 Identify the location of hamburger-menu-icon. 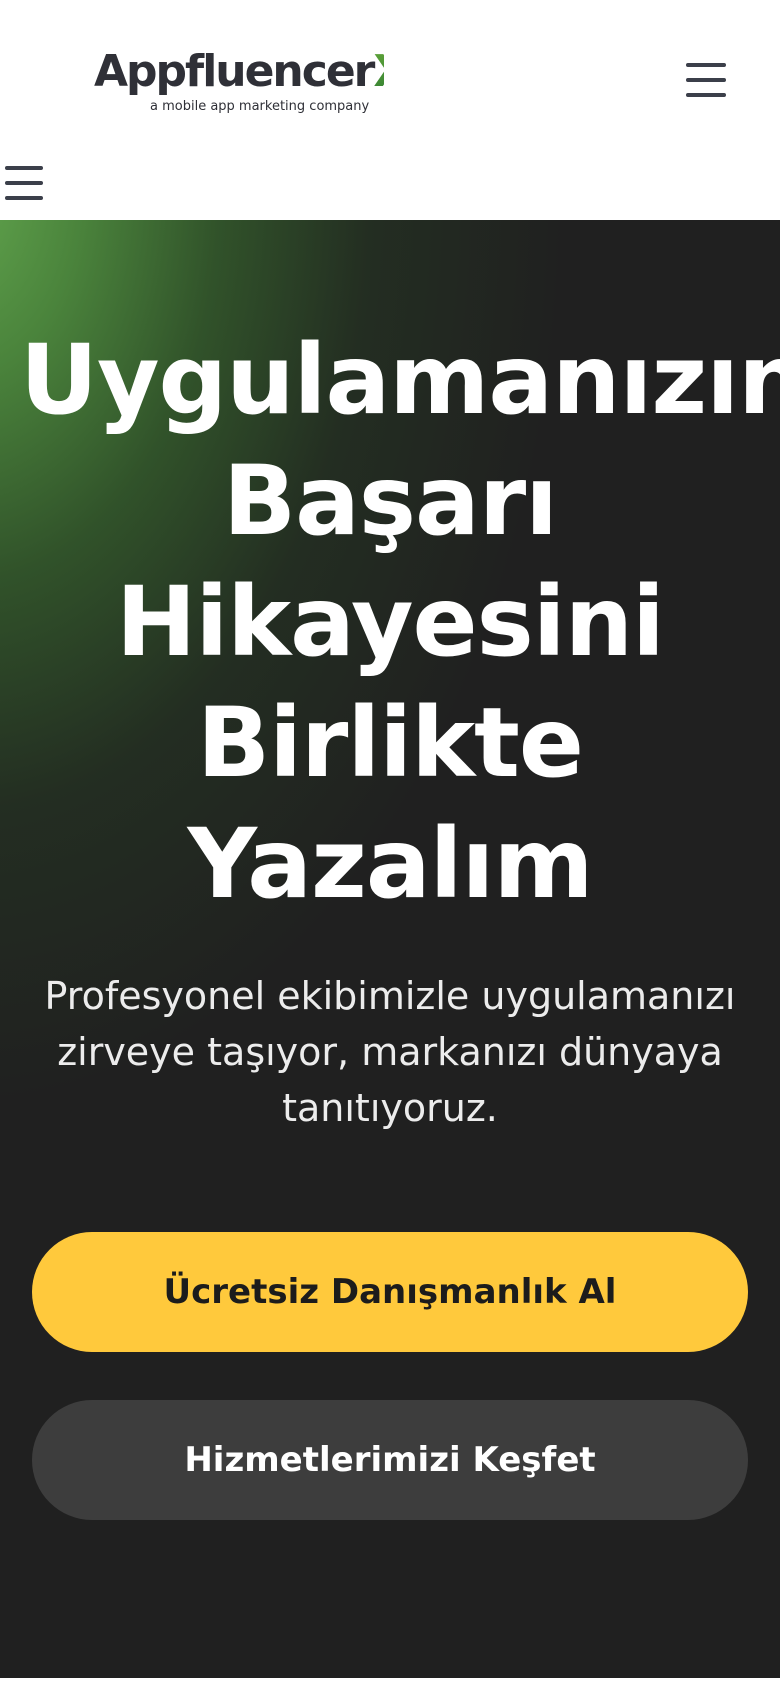
(706, 80).